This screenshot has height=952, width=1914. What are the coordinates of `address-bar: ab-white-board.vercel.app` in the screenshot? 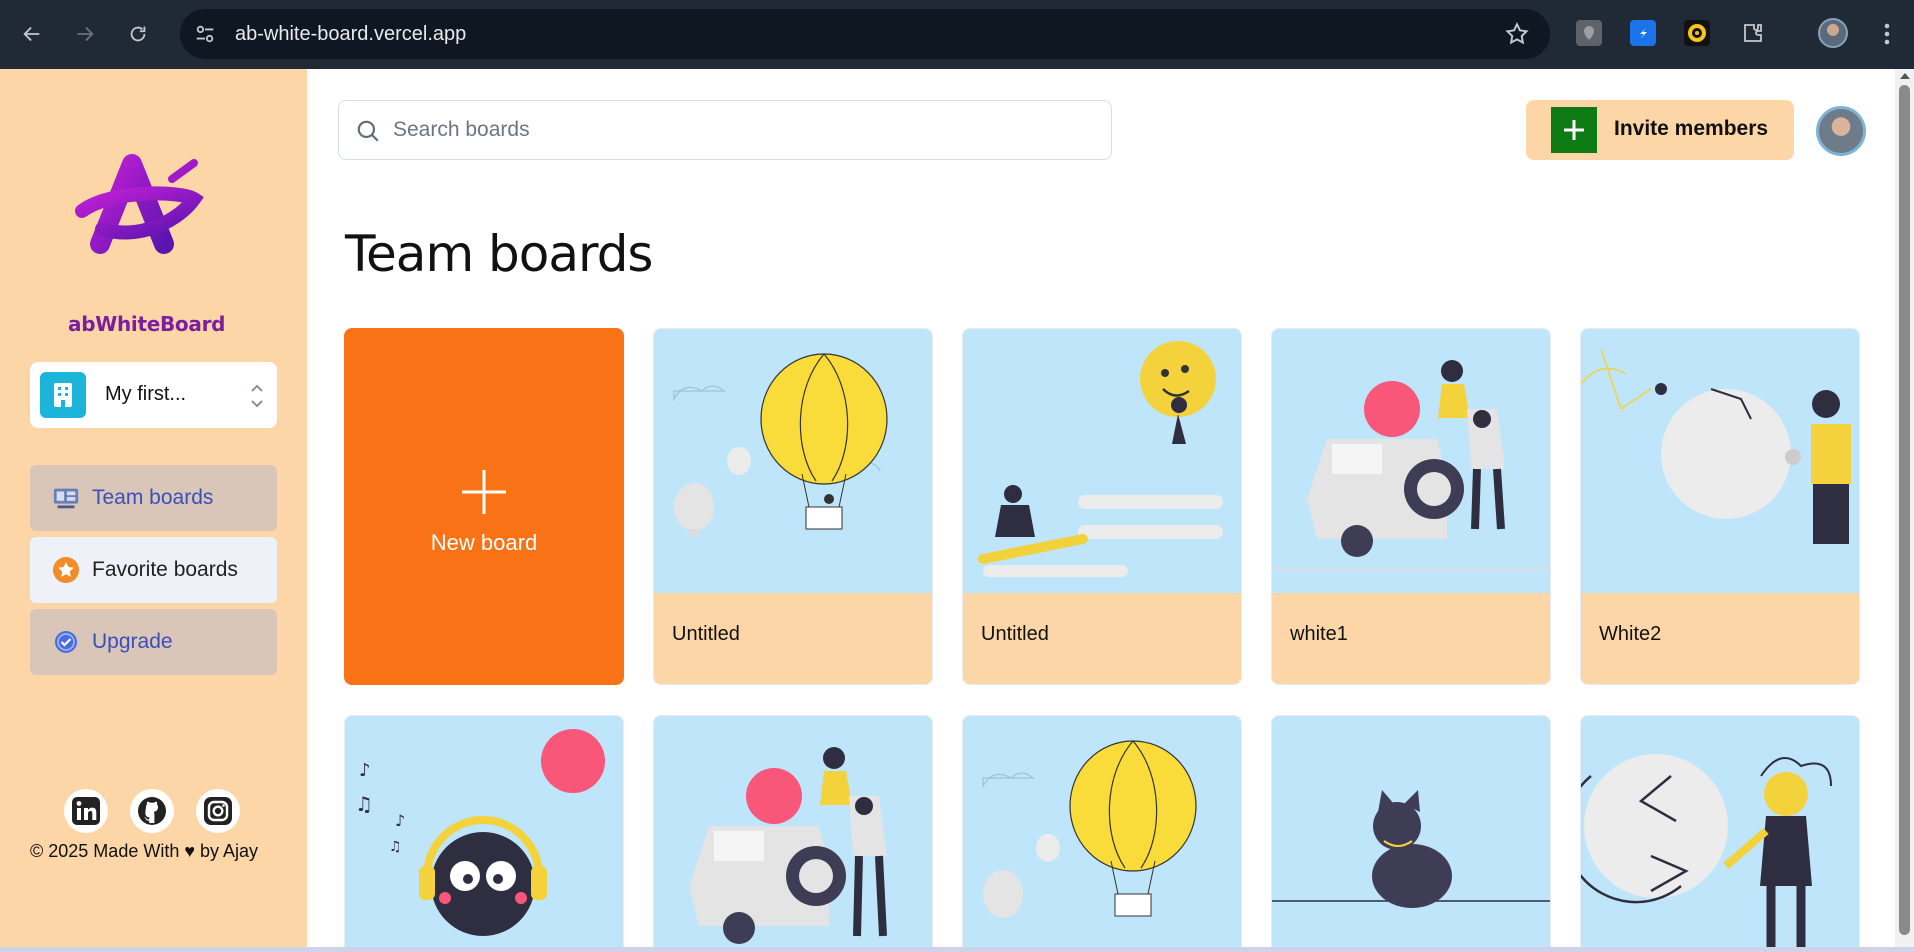 It's located at (865, 34).